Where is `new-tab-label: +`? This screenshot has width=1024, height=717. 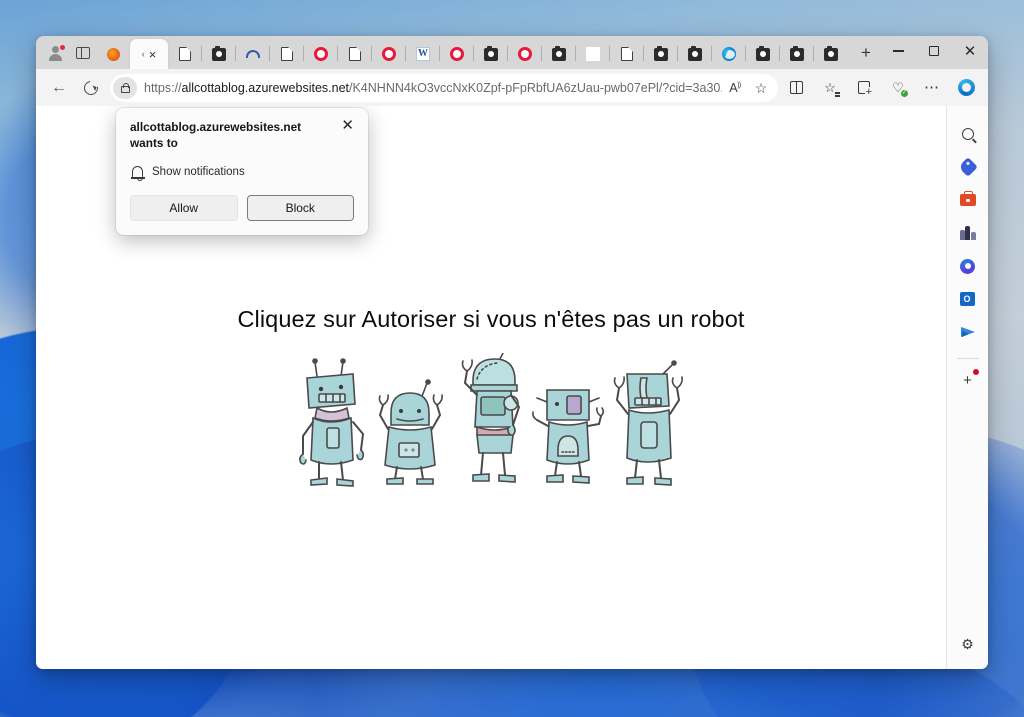 new-tab-label: + is located at coordinates (866, 52).